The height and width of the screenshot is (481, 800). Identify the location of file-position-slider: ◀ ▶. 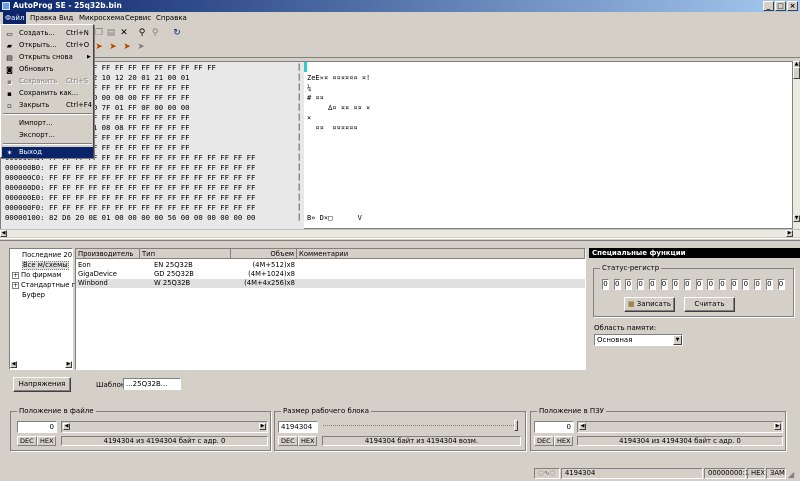
(164, 427).